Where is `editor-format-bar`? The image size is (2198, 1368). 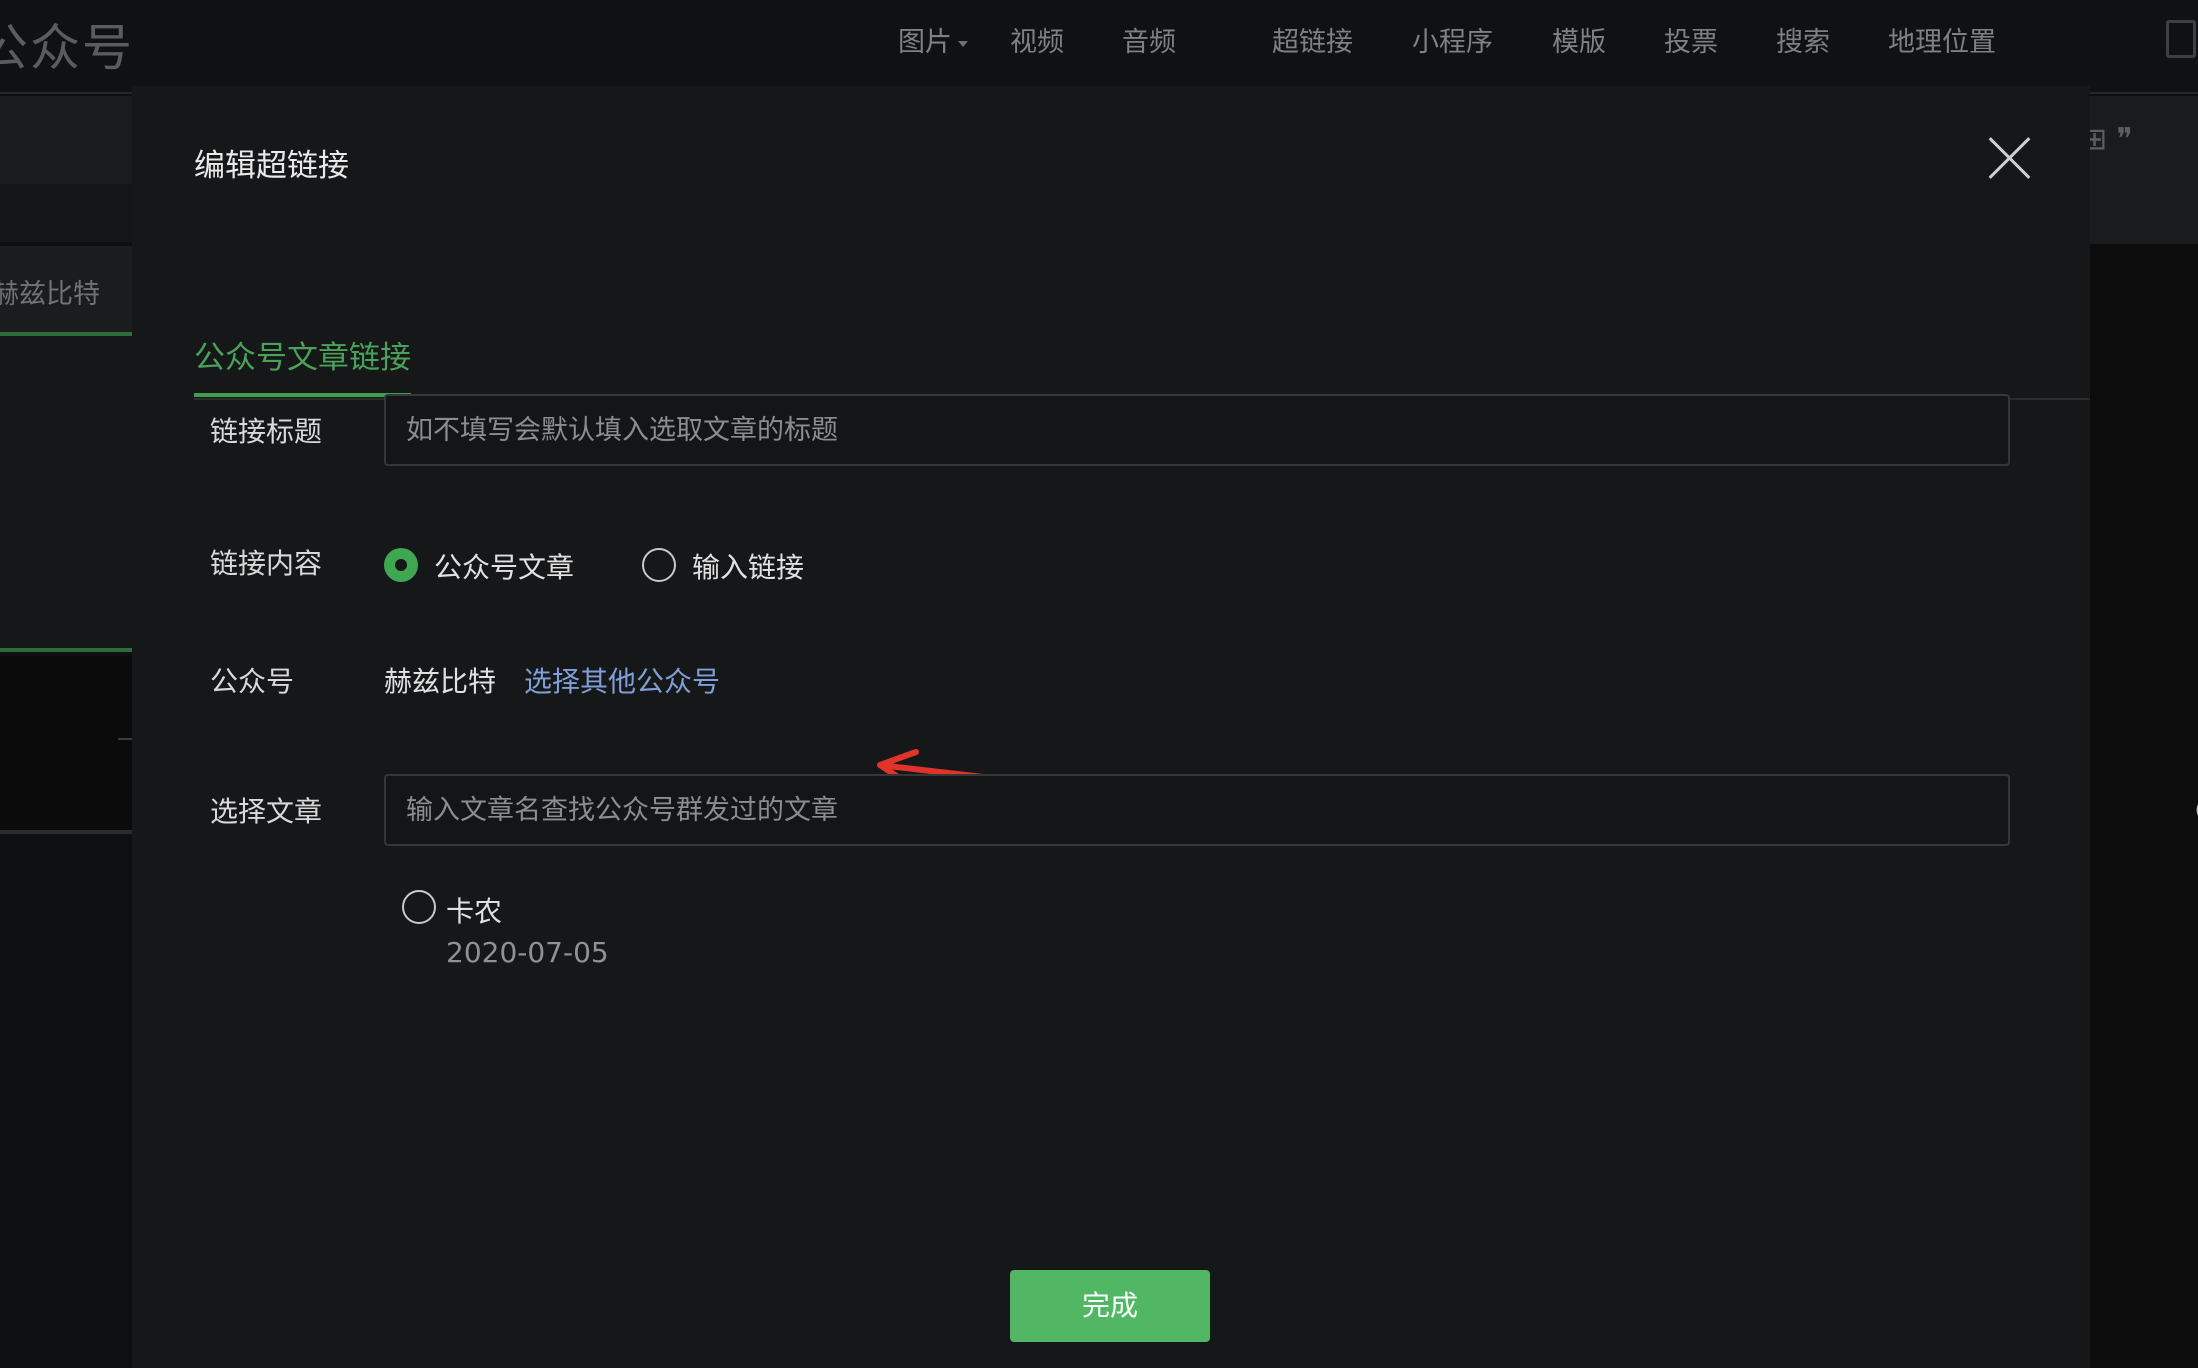 editor-format-bar is located at coordinates (66, 140).